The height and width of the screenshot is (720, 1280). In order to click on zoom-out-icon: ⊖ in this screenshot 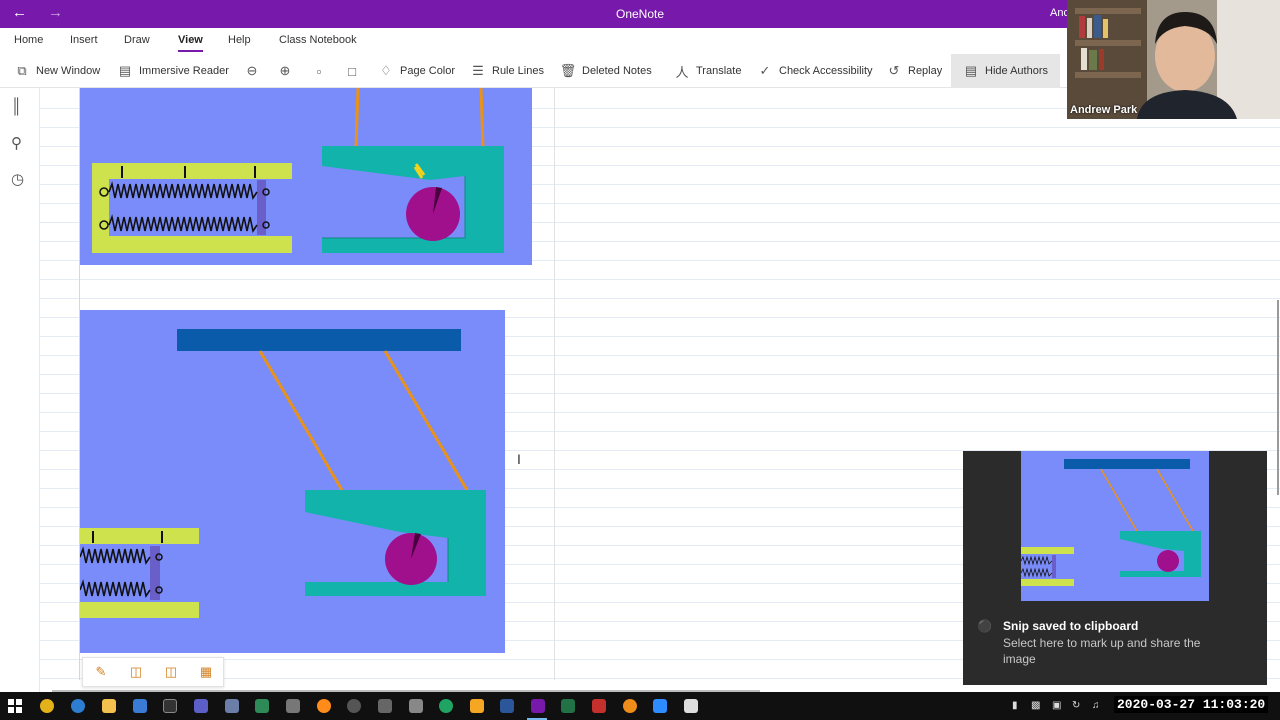, I will do `click(252, 70)`.